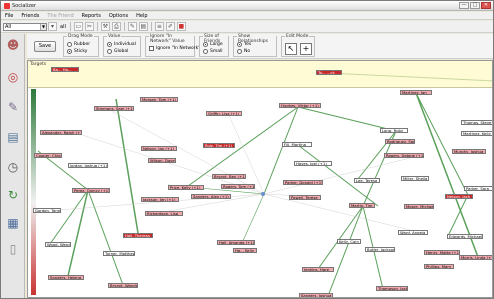  Describe the element at coordinates (439, 266) in the screenshot. I see `friend-node: Phillips, Mary` at that location.